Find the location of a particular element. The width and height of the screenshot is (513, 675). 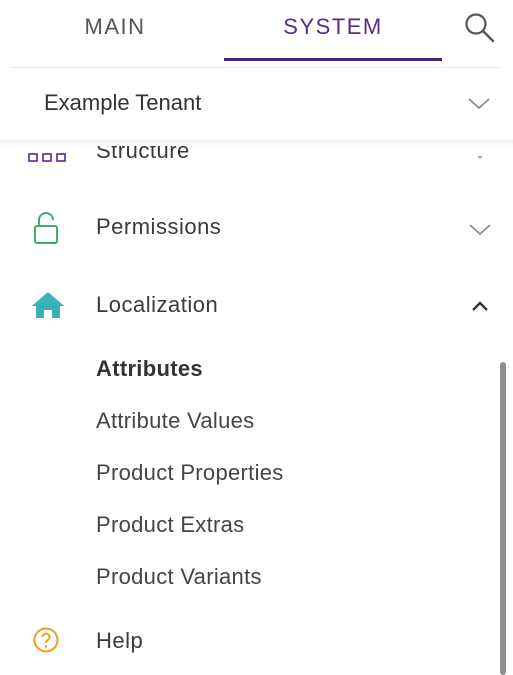

top-tabs: MAIN SYSTEM is located at coordinates (256, 31).